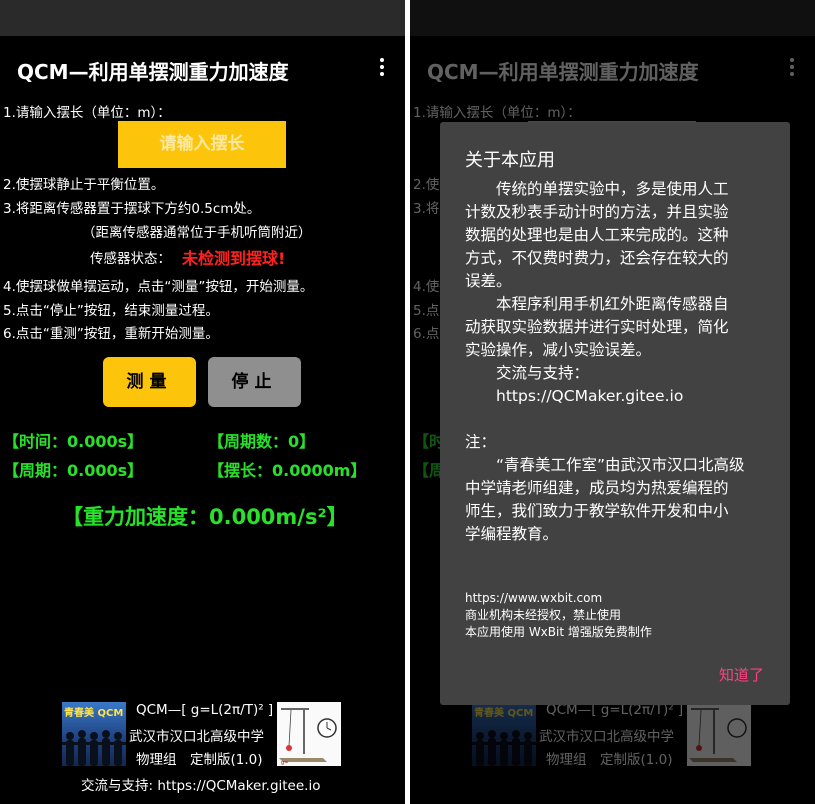 The height and width of the screenshot is (804, 815). I want to click on time-reading: 【时间：0.000s】, so click(73, 441).